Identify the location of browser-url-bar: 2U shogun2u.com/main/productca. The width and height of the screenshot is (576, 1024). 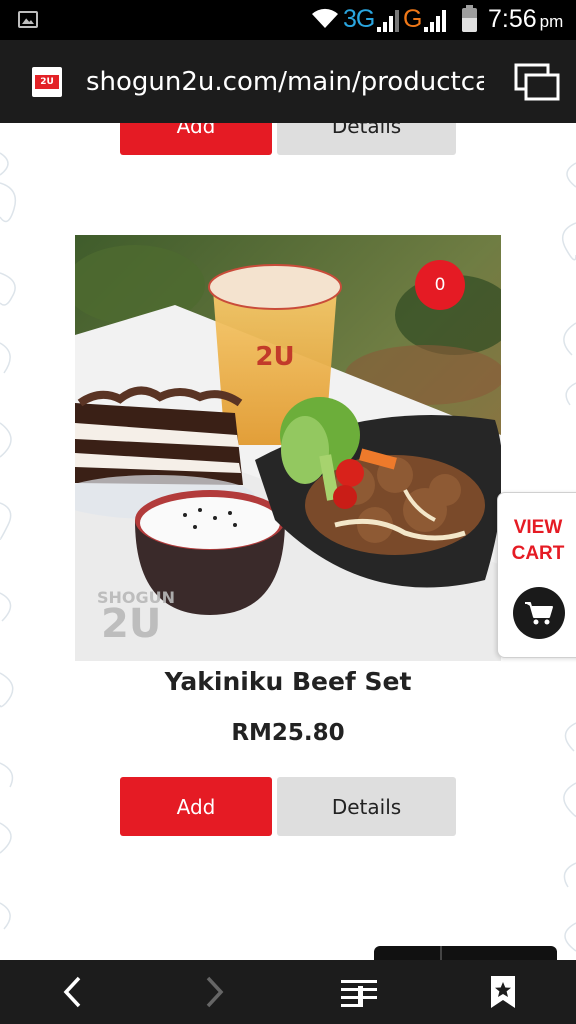
(288, 81).